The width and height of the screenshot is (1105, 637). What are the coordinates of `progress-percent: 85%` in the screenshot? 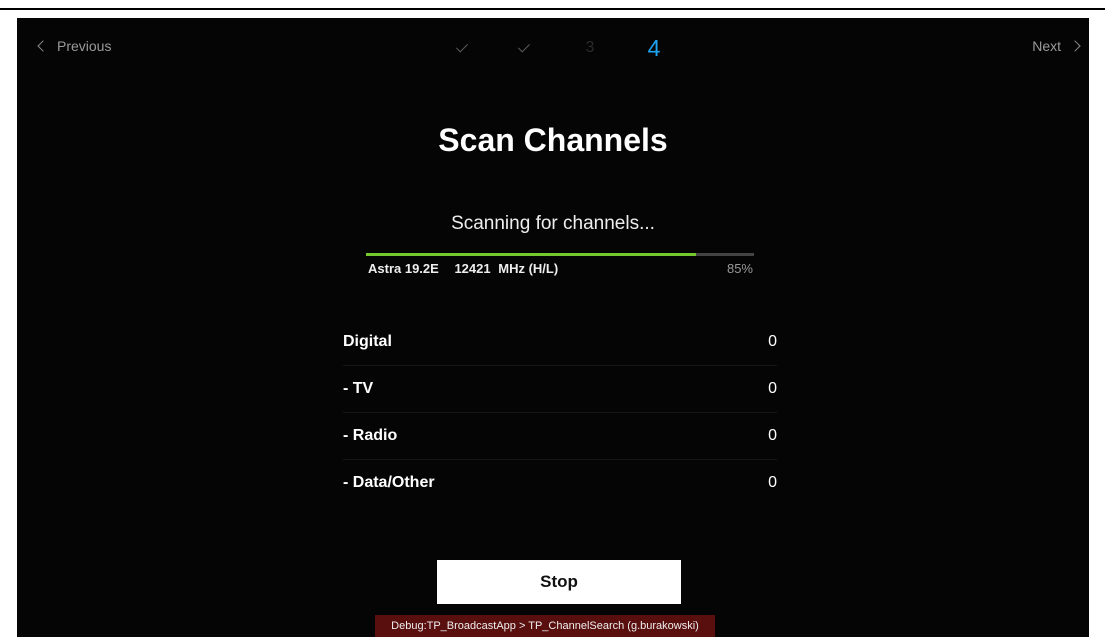 It's located at (739, 268).